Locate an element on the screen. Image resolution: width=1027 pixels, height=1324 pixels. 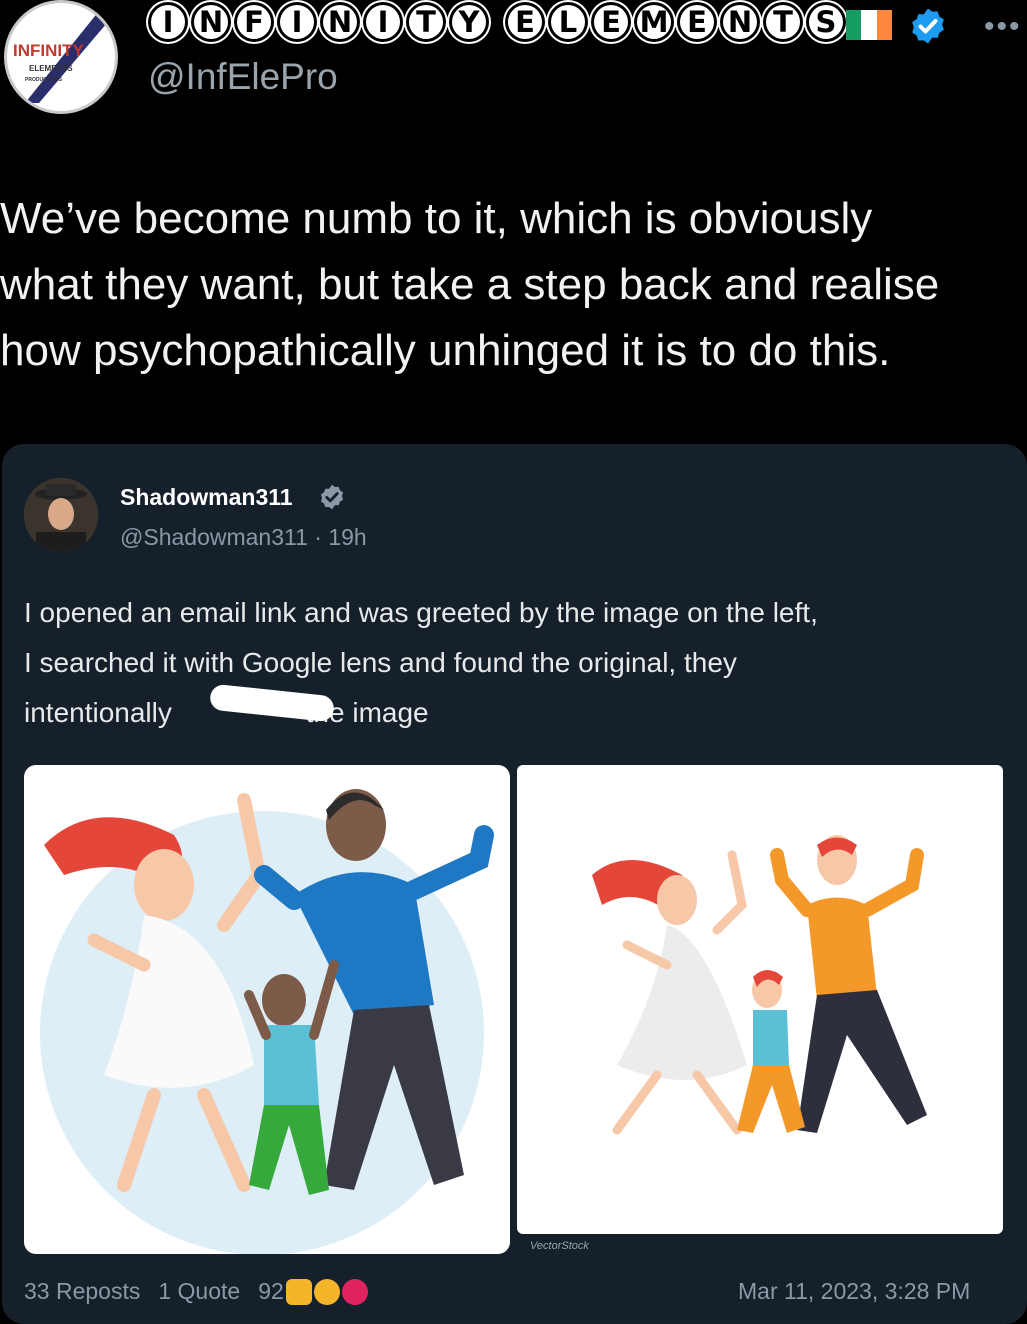
family-dancing-illustration-original is located at coordinates (759, 985).